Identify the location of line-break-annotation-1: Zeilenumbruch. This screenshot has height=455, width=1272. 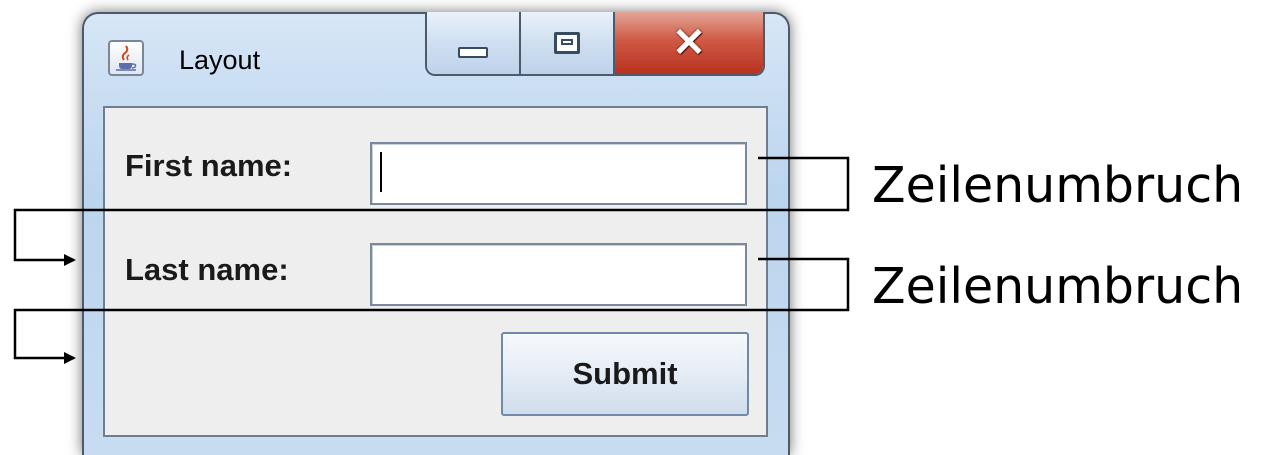
(1058, 185).